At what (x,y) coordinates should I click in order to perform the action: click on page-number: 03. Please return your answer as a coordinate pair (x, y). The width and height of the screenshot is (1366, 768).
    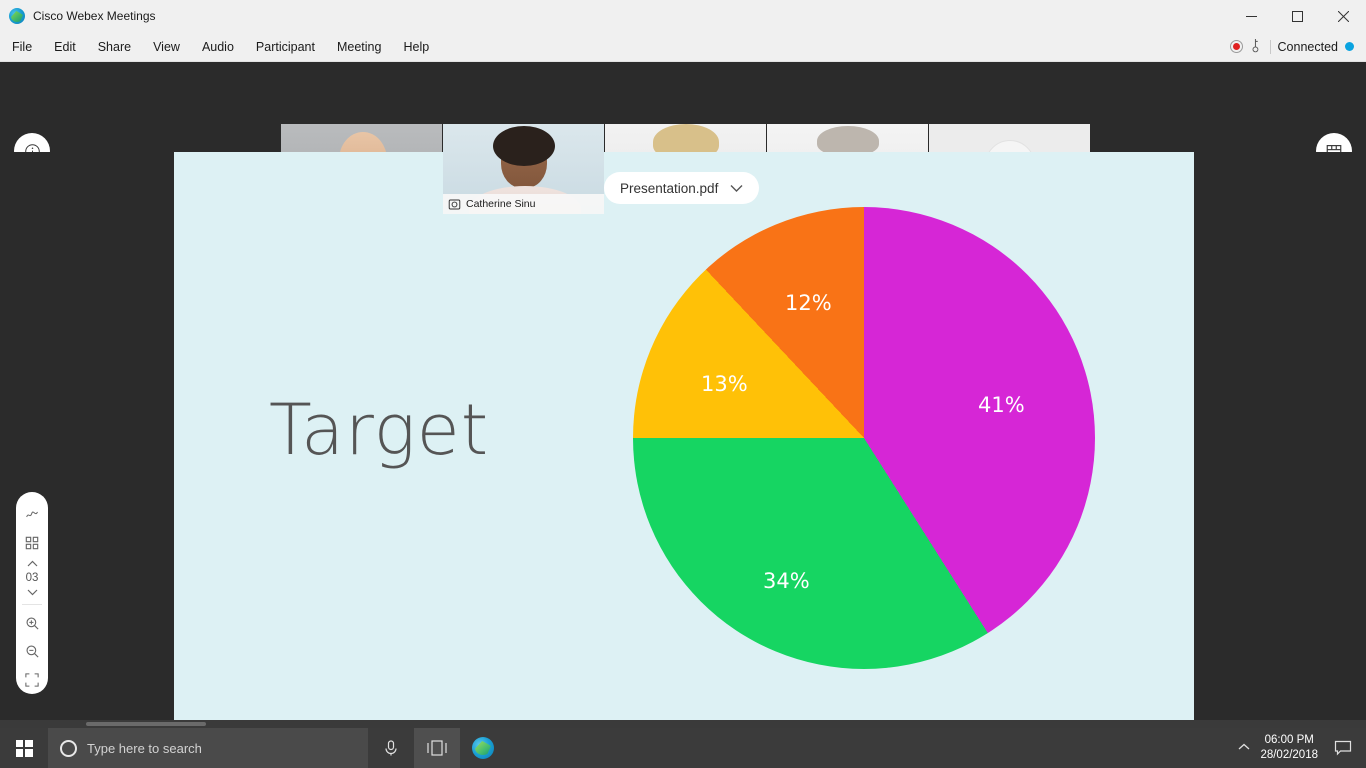
    Looking at the image, I should click on (32, 577).